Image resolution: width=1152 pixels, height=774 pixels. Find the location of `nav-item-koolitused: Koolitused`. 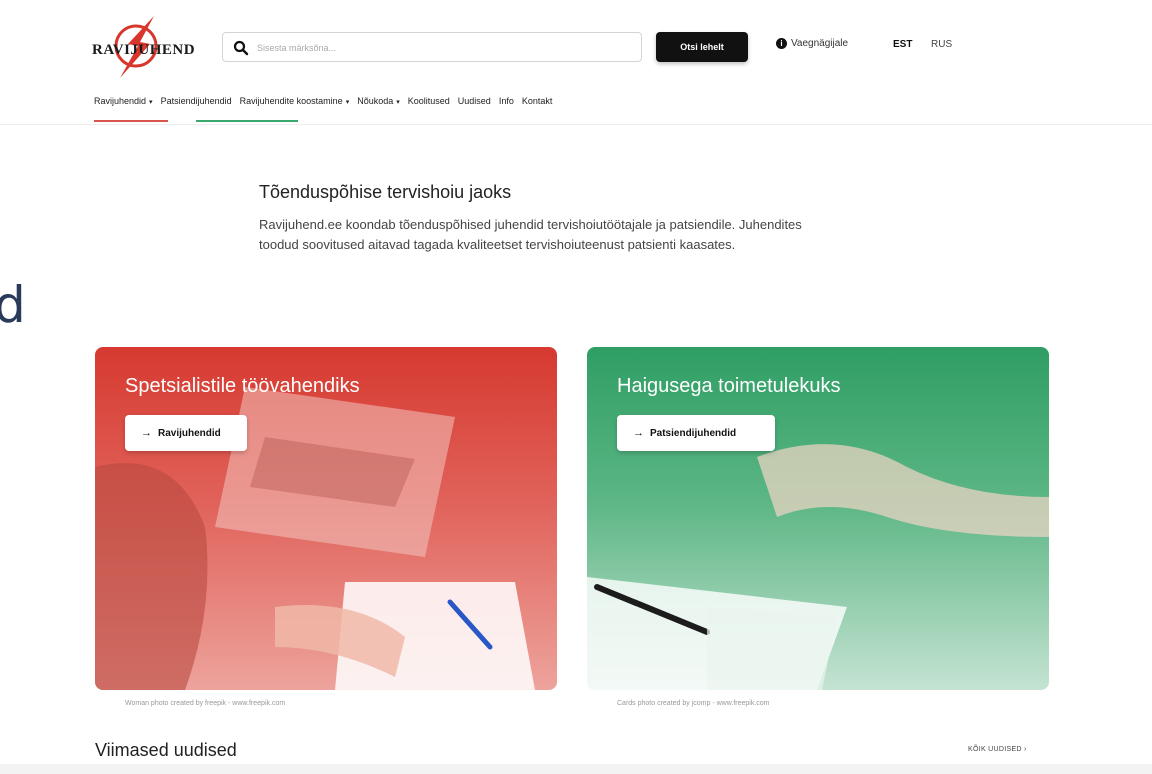

nav-item-koolitused: Koolitused is located at coordinates (429, 101).